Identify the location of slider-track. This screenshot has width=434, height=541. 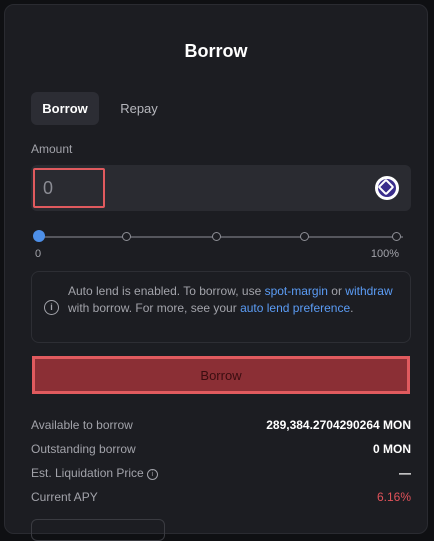
(221, 237).